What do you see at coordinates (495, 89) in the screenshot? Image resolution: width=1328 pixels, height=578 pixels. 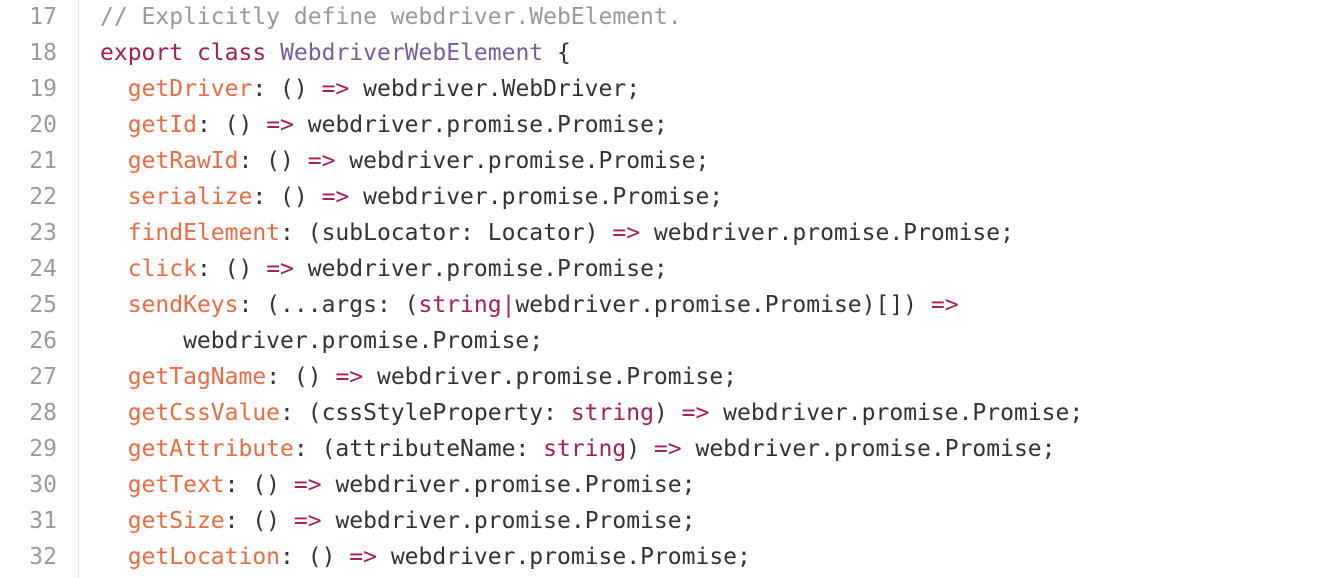 I see `code-token-default: webdriver.WebDriver;` at bounding box center [495, 89].